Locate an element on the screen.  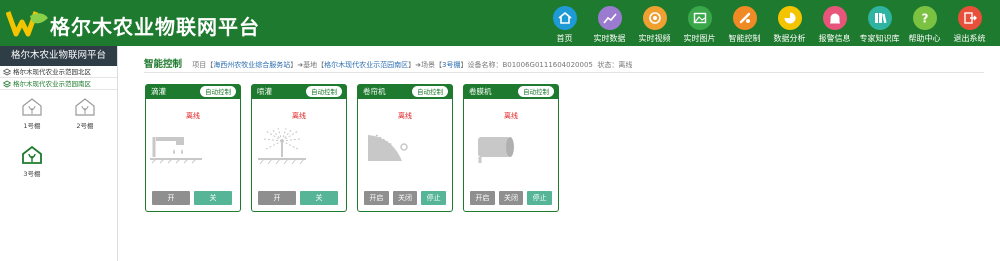
greenhouse-list: 1号棚 2号棚 3号棚 is located at coordinates (58, 150).